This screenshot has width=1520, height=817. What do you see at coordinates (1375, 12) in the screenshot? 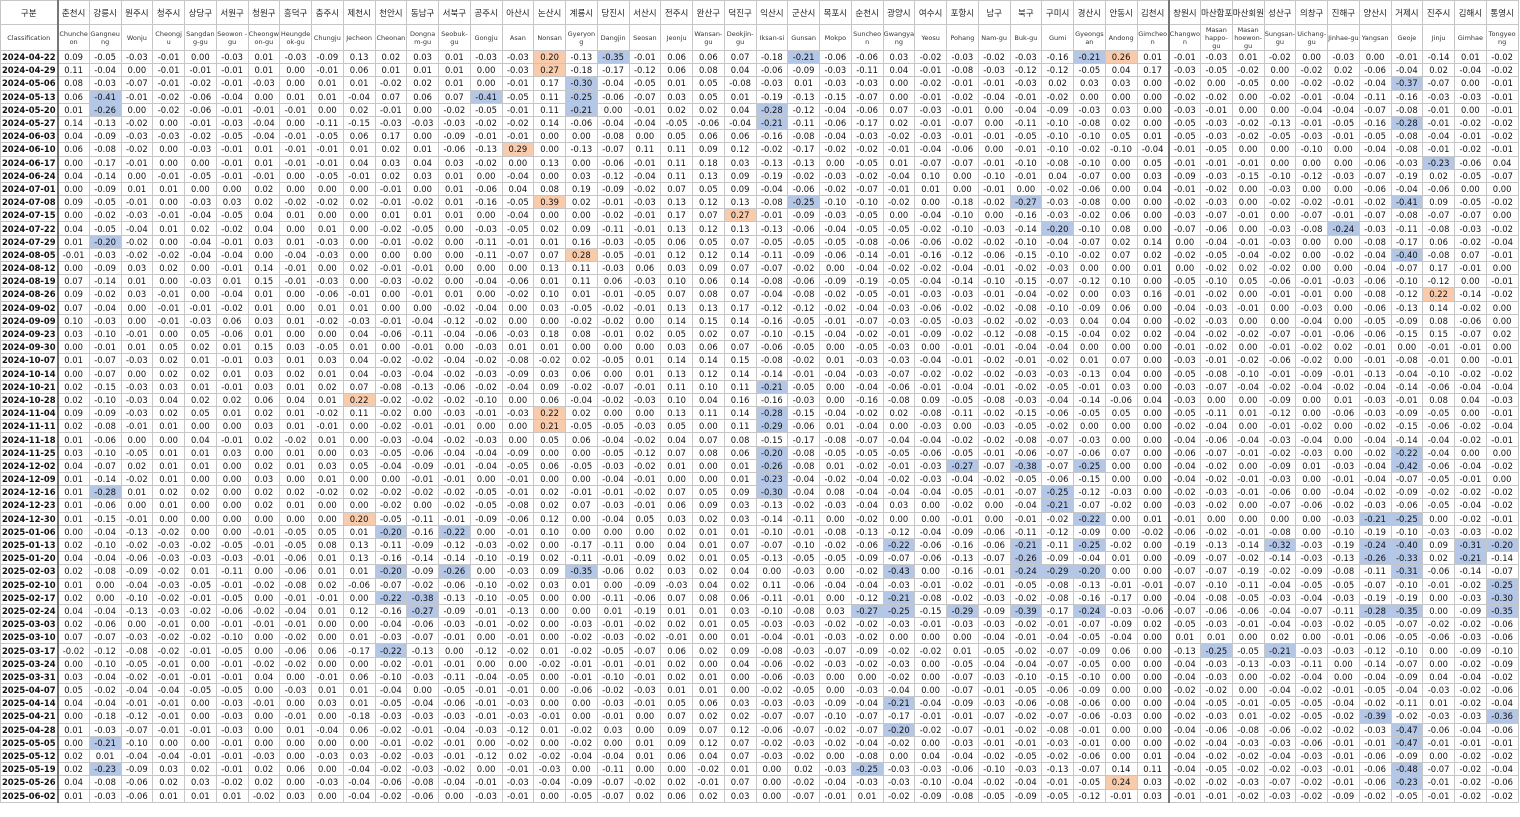
I see `city-header: 양산시` at bounding box center [1375, 12].